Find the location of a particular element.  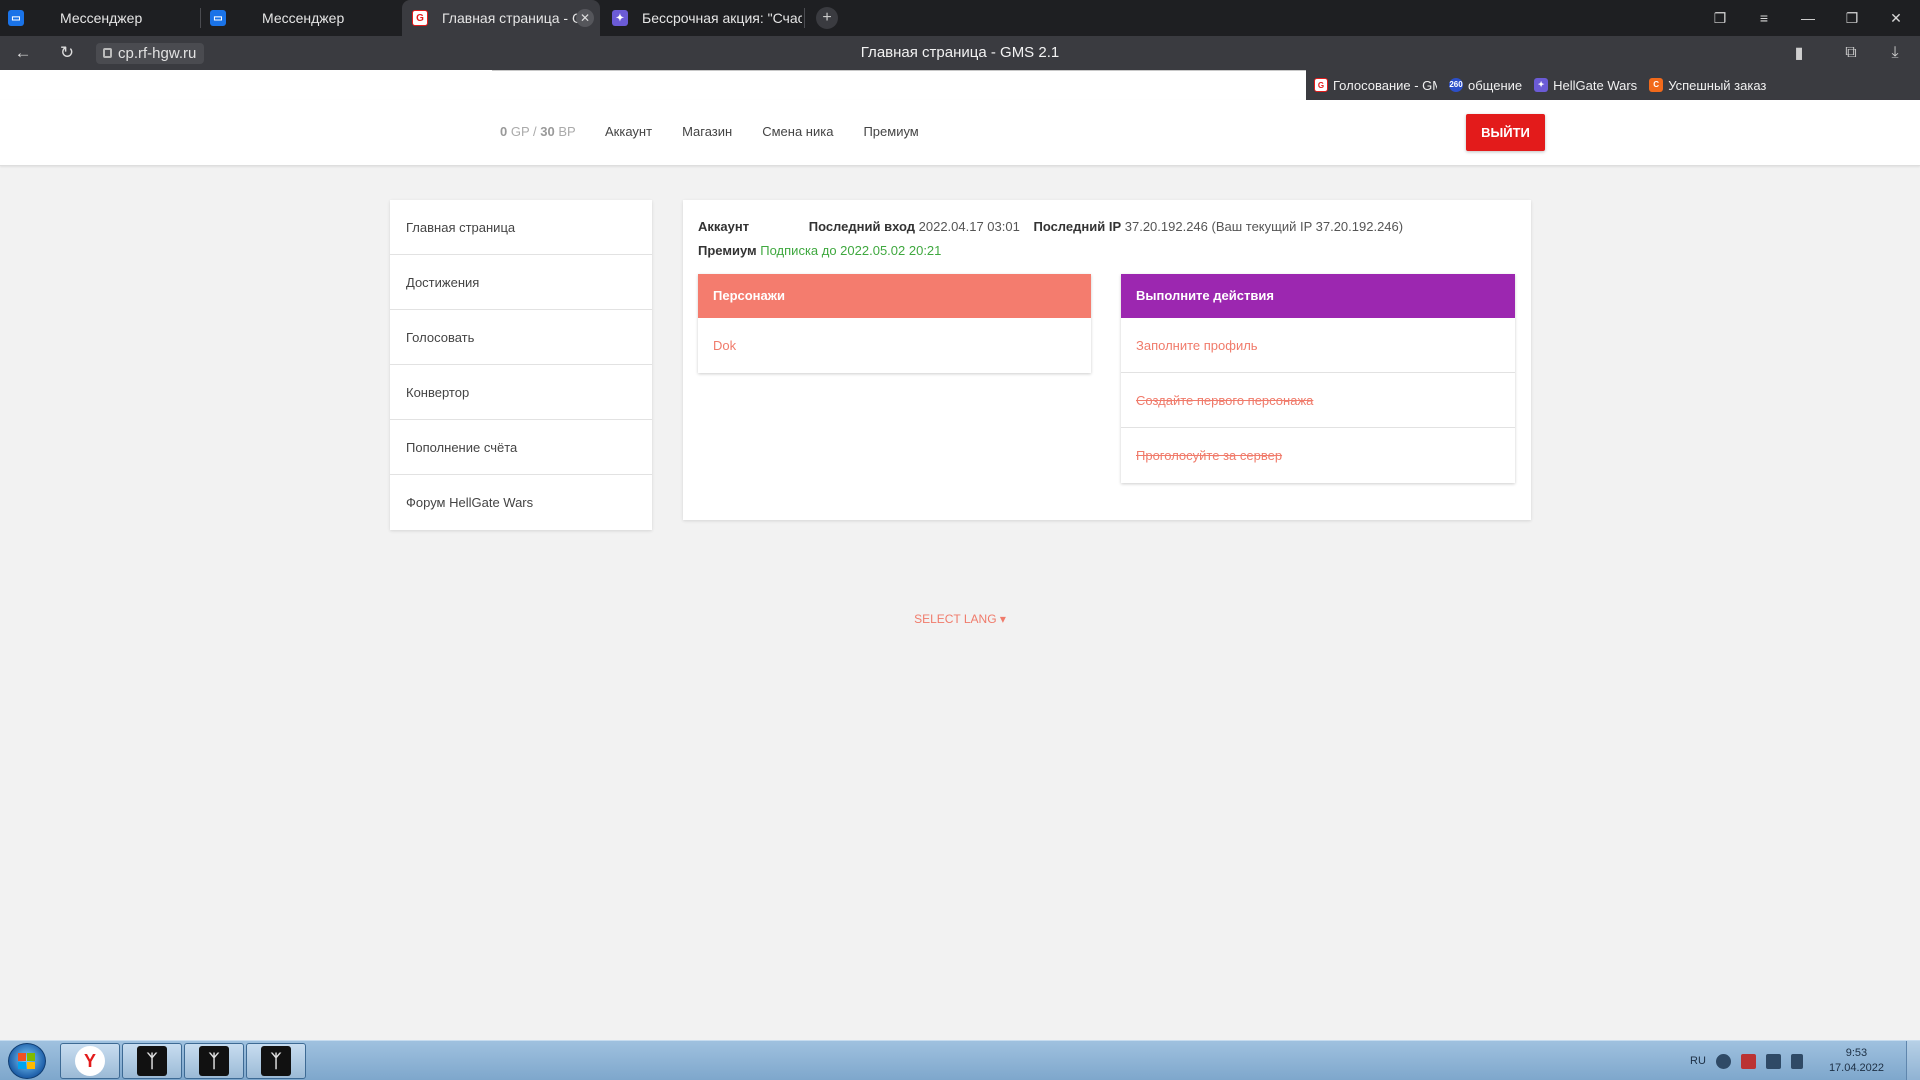

network-warning-icon is located at coordinates (1748, 1061).